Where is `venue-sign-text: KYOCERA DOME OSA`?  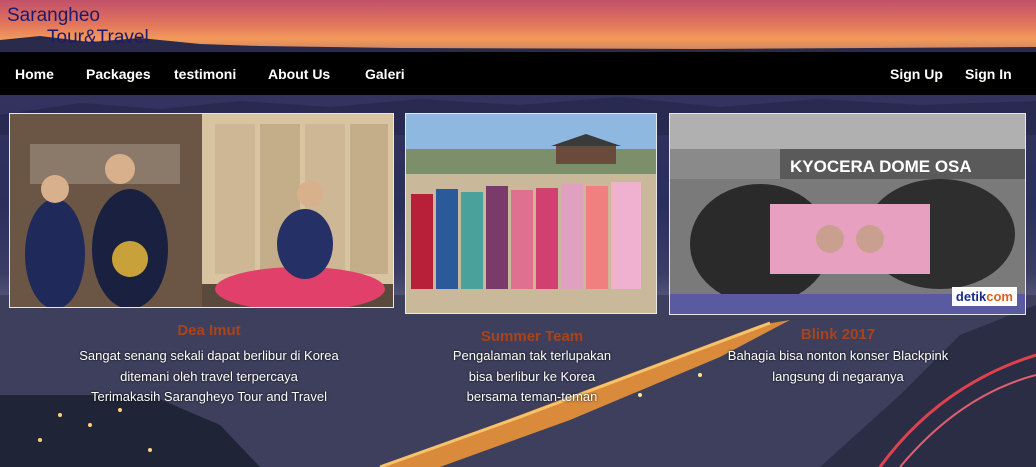
venue-sign-text: KYOCERA DOME OSA is located at coordinates (881, 166).